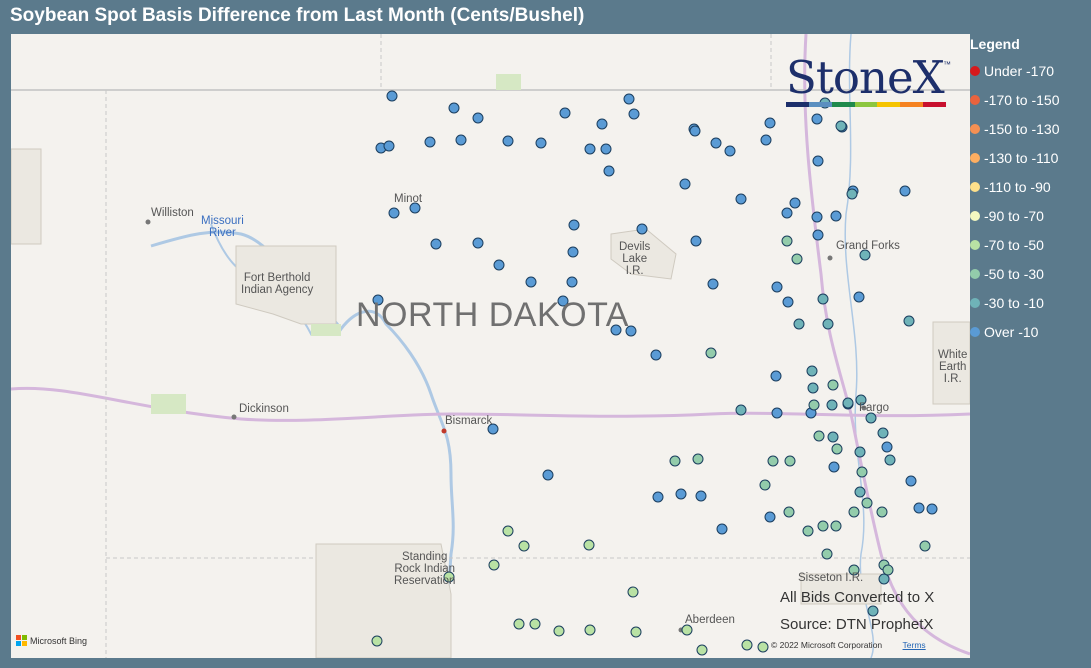 The height and width of the screenshot is (668, 1091). What do you see at coordinates (1030, 157) in the screenshot?
I see `legend-item: -130 to -110` at bounding box center [1030, 157].